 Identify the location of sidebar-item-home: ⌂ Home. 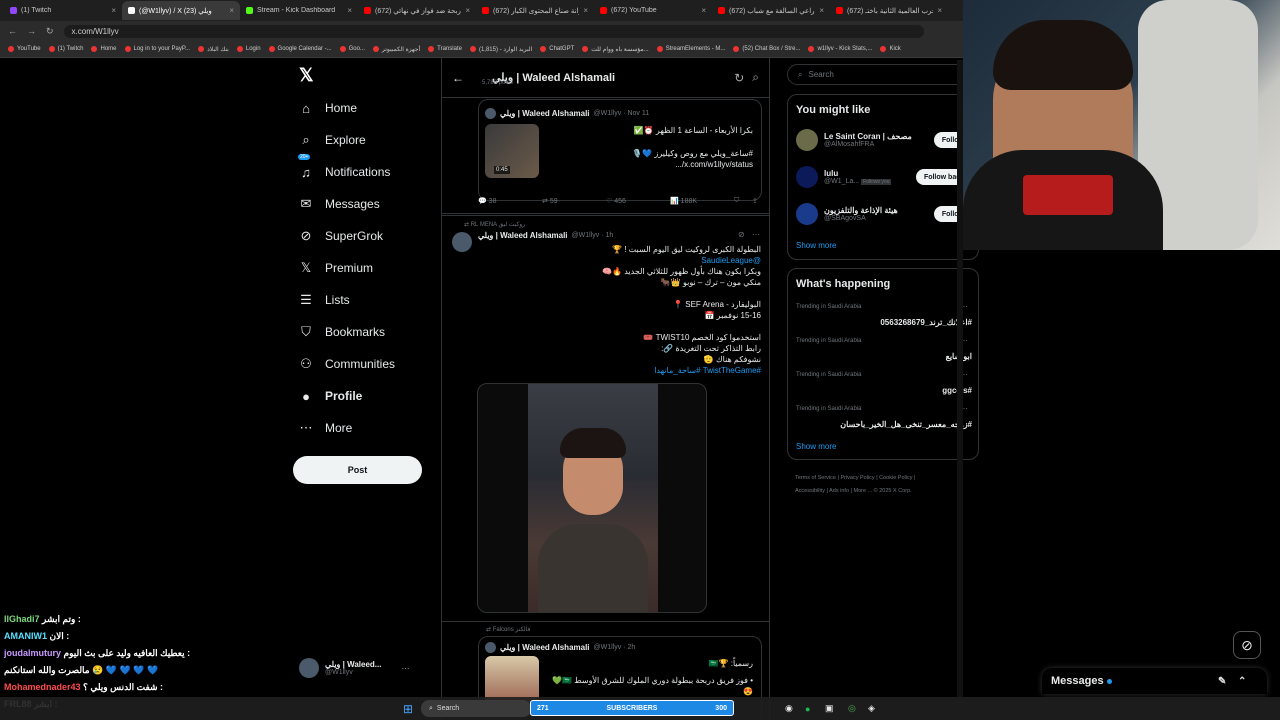
(327, 108).